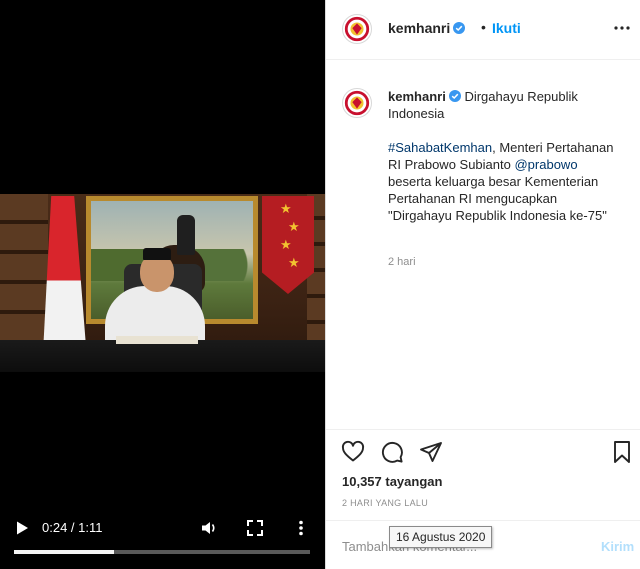 The image size is (640, 569). What do you see at coordinates (617, 546) in the screenshot?
I see `post-comment-button: Kirim` at bounding box center [617, 546].